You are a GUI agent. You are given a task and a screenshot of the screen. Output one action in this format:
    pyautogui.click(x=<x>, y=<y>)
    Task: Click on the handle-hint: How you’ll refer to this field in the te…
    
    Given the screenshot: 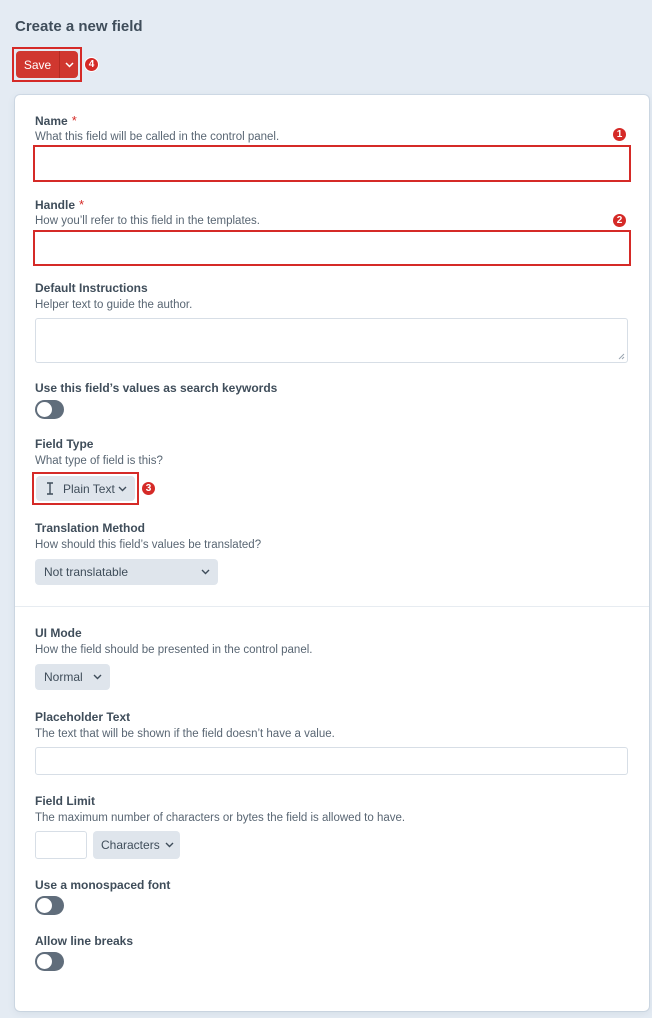 What is the action you would take?
    pyautogui.click(x=147, y=221)
    